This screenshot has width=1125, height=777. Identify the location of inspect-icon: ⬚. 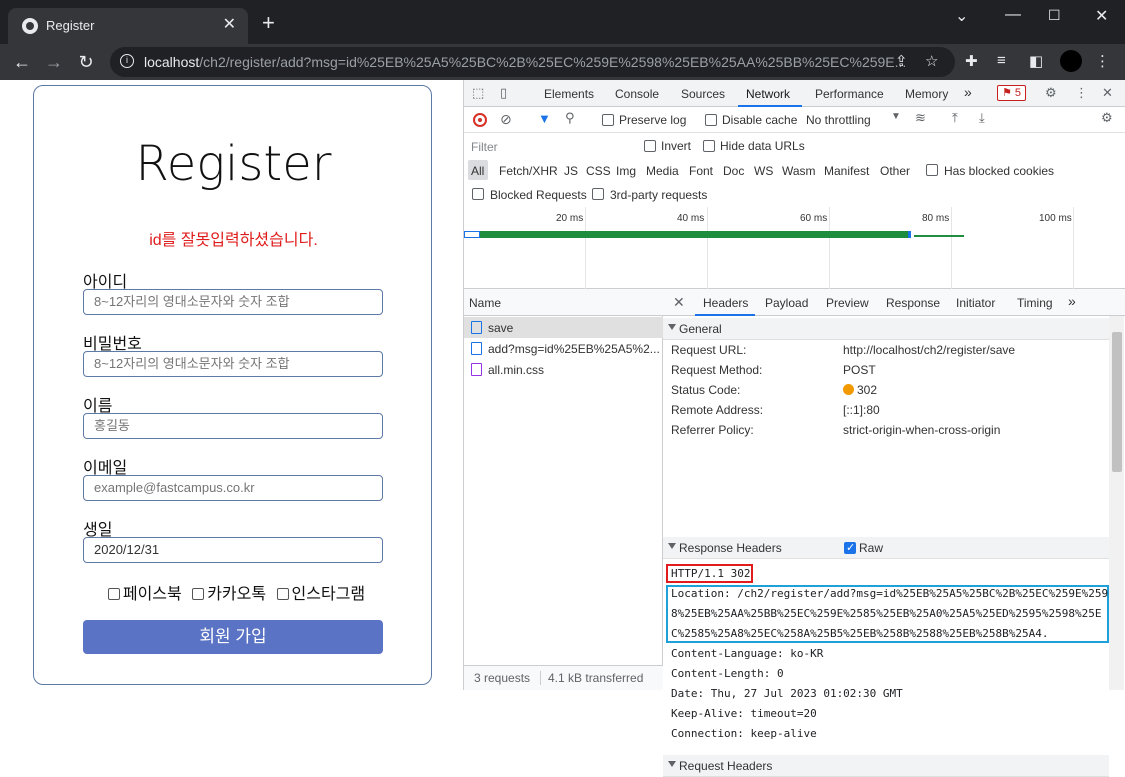
(478, 93).